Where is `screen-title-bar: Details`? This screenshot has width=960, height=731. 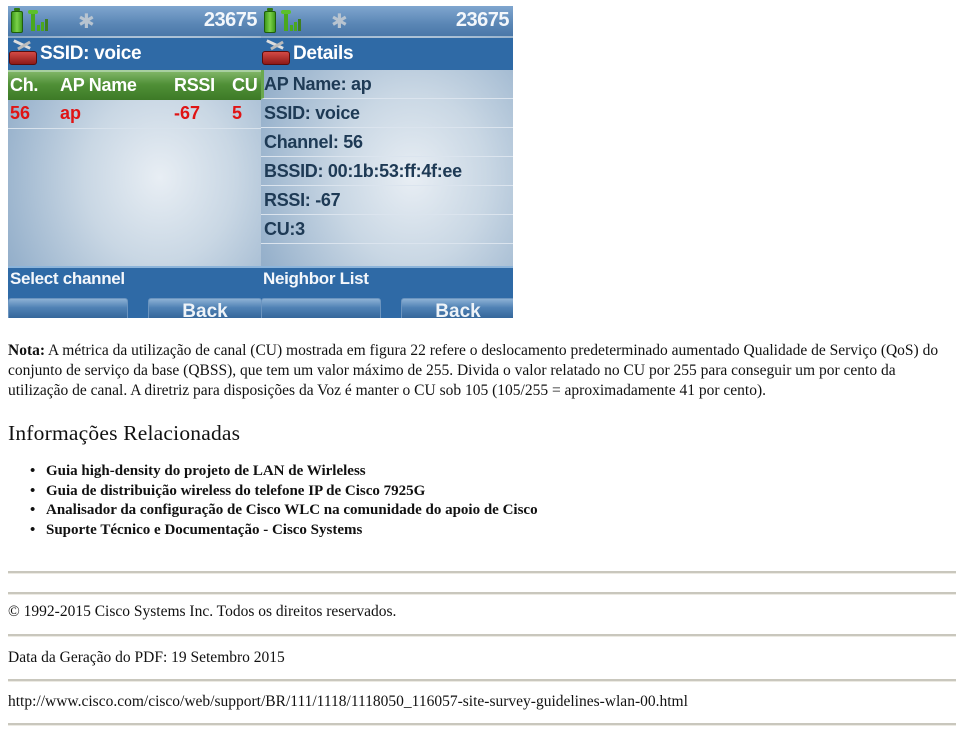
screen-title-bar: Details is located at coordinates (387, 54).